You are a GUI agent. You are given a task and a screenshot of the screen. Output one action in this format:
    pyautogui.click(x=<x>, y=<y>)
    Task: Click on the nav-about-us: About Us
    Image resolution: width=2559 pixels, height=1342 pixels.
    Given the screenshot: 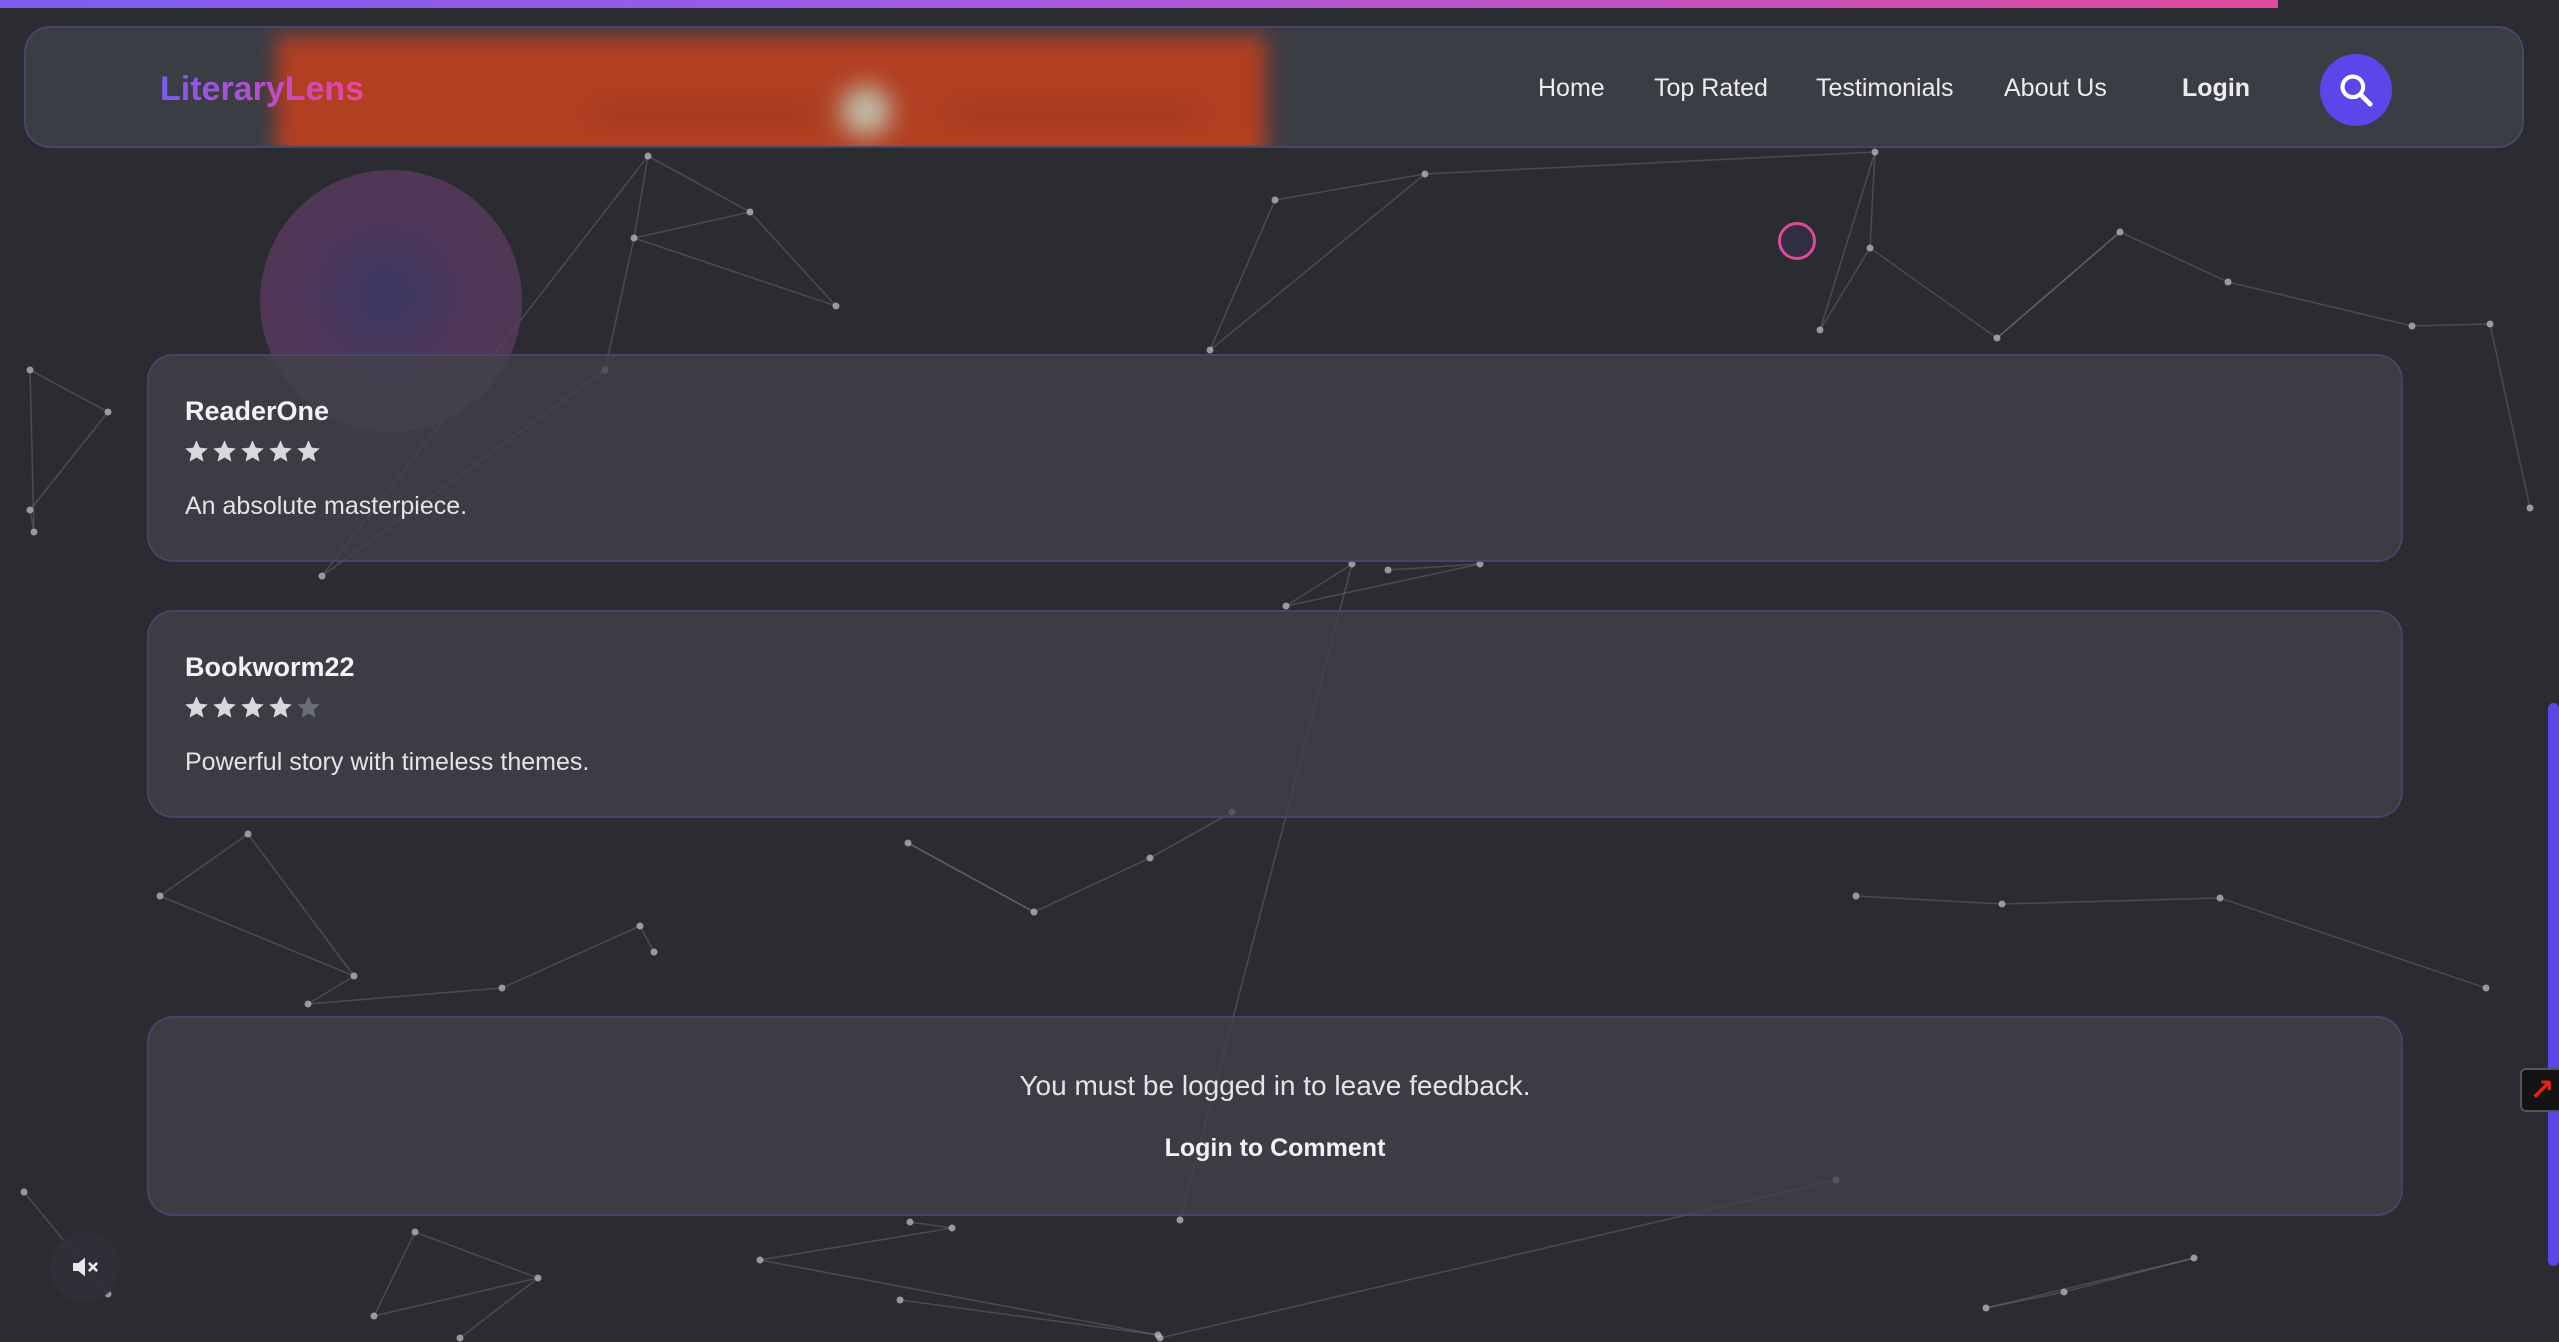 What is the action you would take?
    pyautogui.click(x=2055, y=88)
    